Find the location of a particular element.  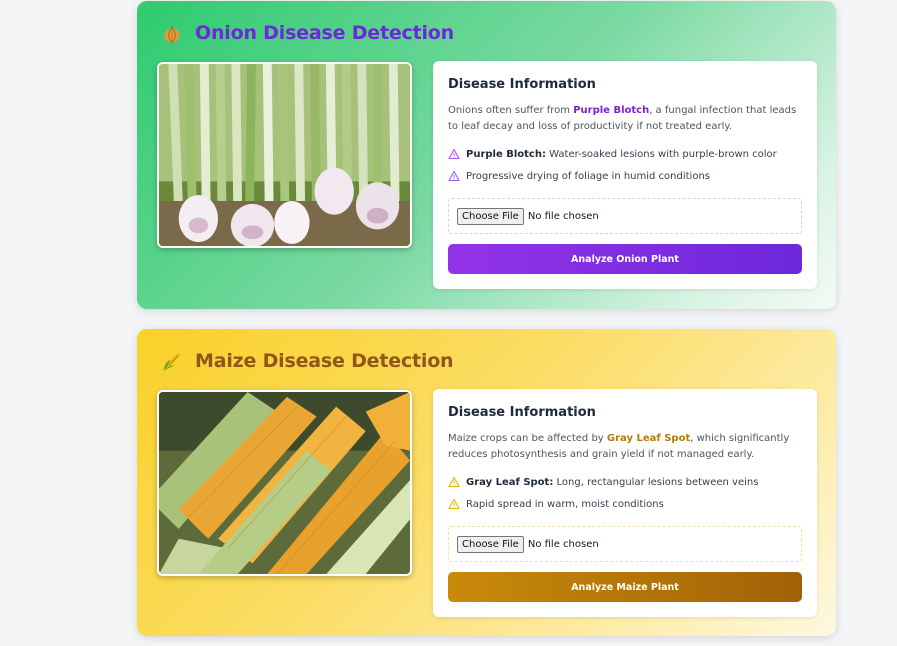

onion-card-title: Onion Disease Detection is located at coordinates (307, 33).